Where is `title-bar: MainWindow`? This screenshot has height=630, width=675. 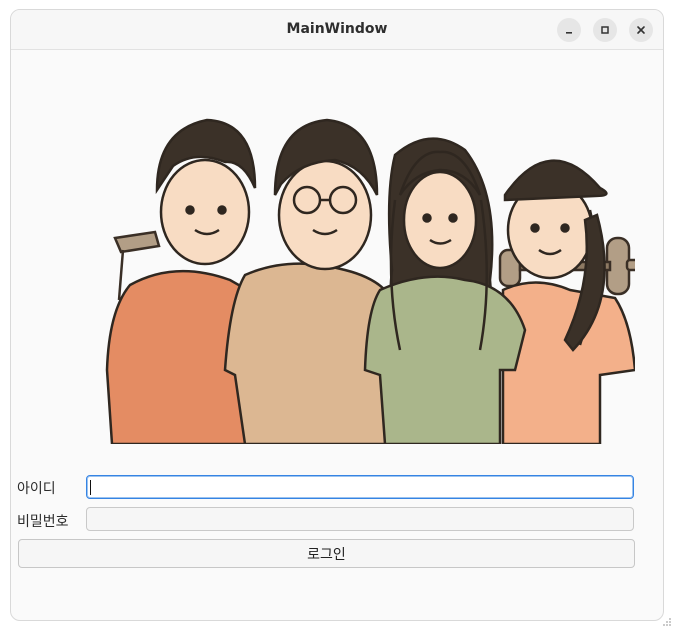
title-bar: MainWindow is located at coordinates (337, 30).